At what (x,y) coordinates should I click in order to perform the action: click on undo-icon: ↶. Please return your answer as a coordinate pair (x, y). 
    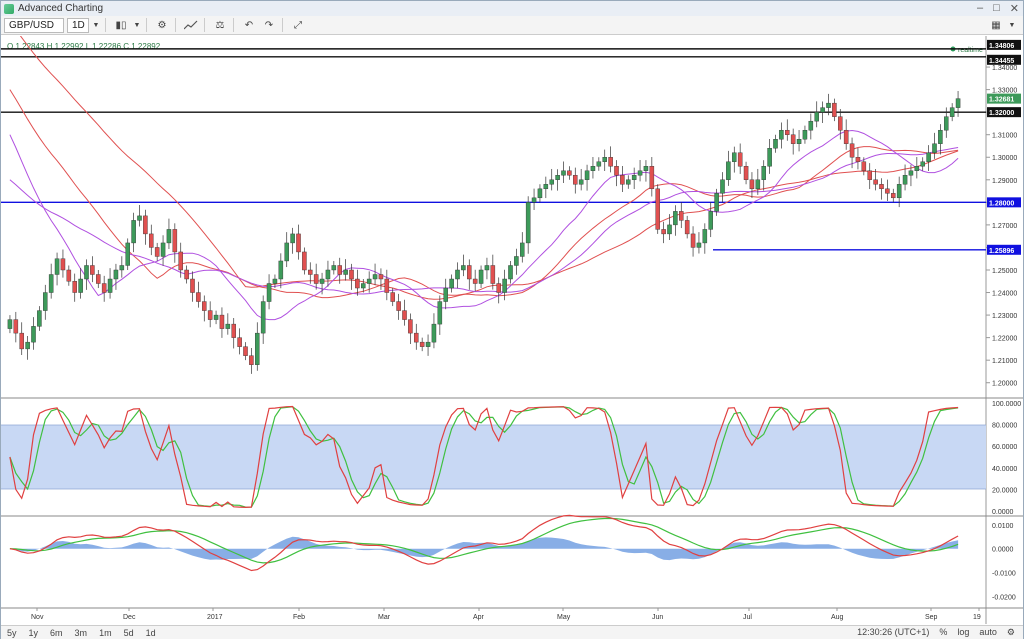
    Looking at the image, I should click on (249, 25).